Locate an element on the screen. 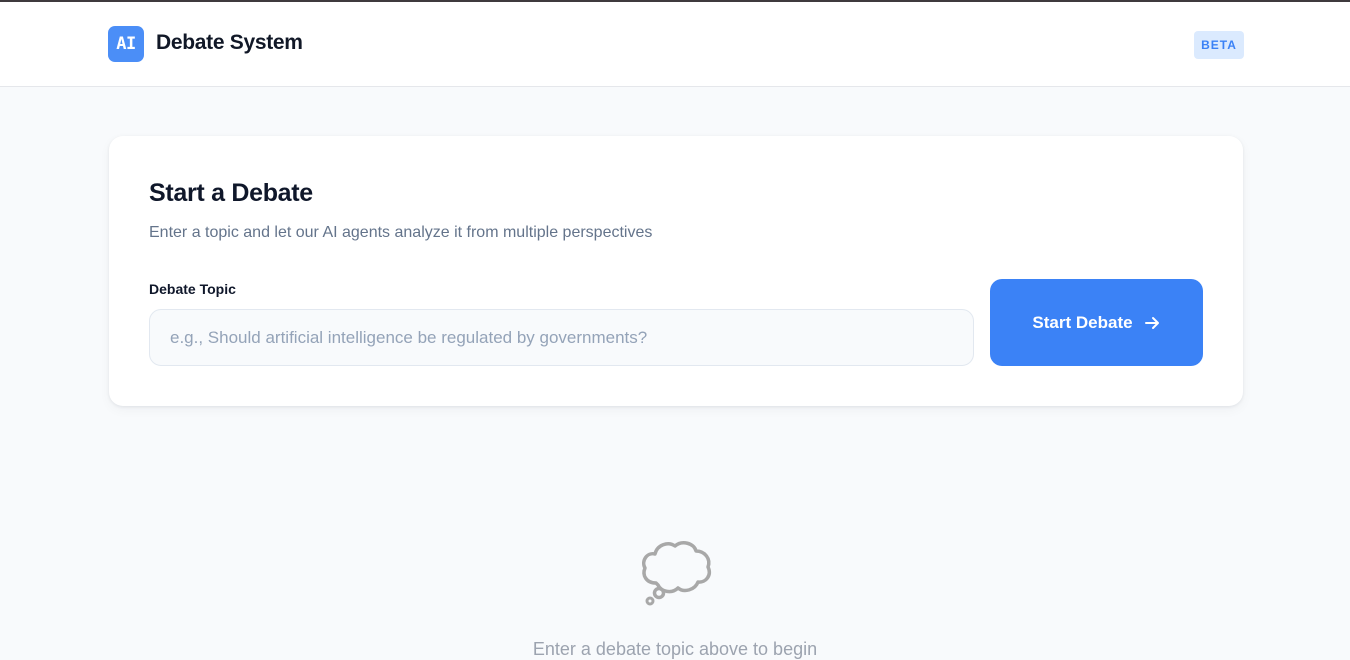  beta-badge: BETA is located at coordinates (1219, 45).